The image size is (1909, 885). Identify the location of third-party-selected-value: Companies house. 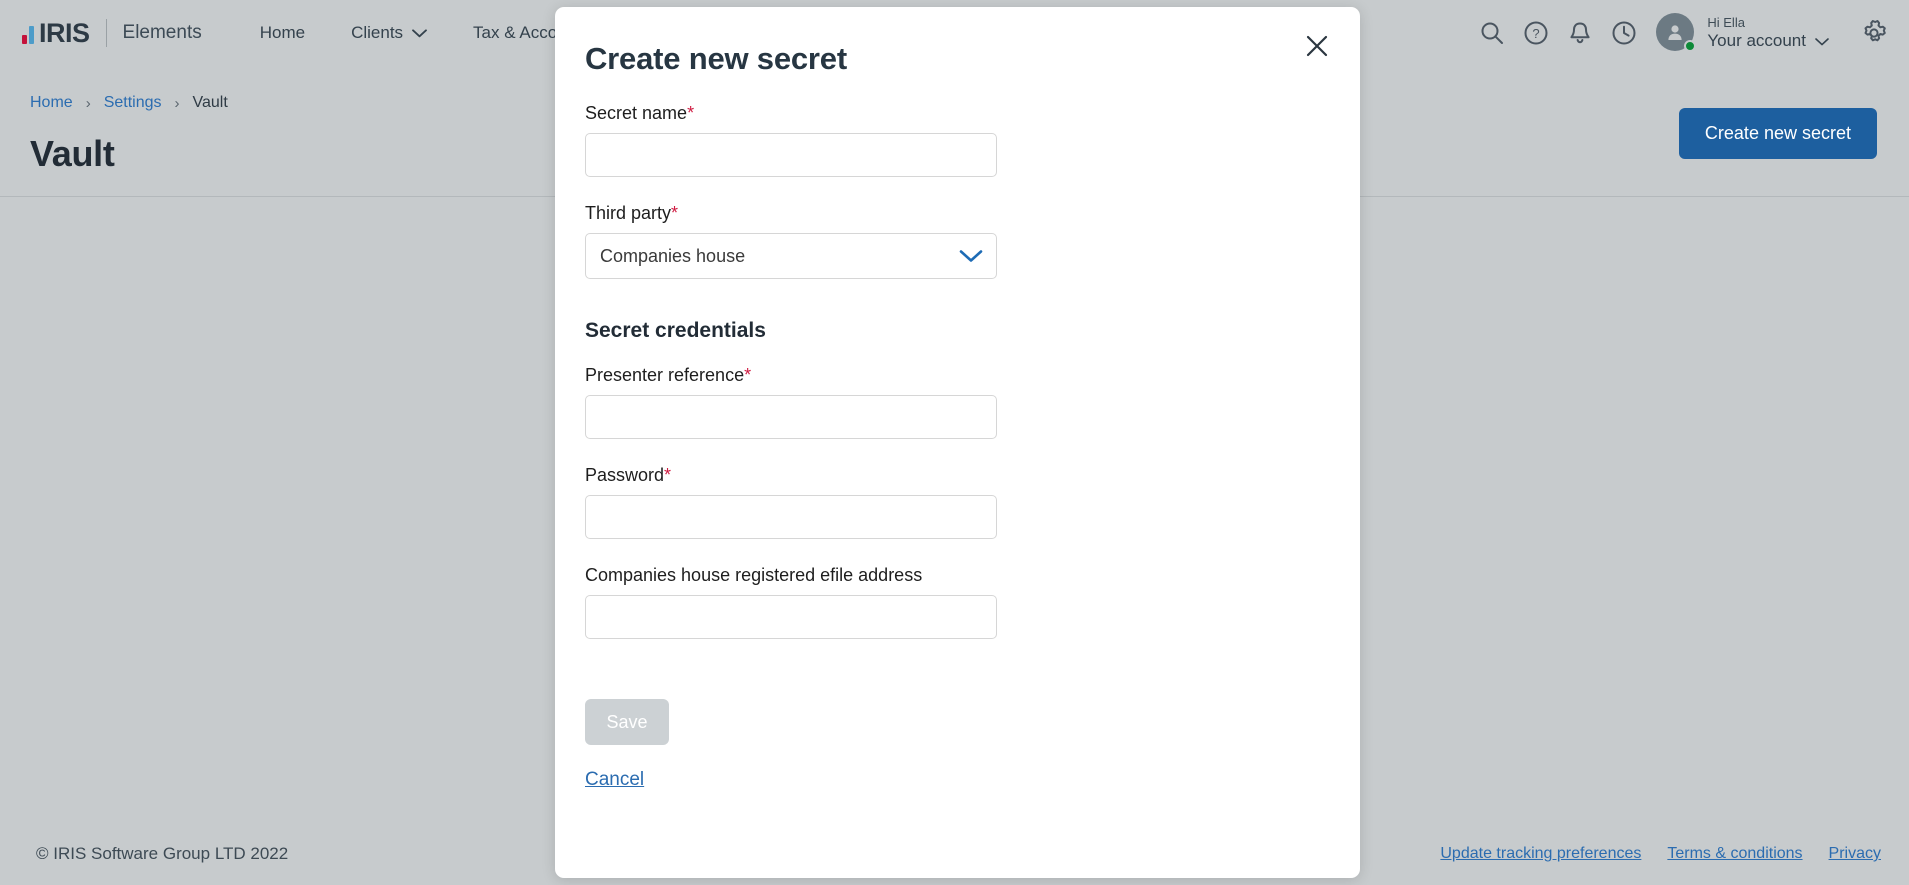
(673, 255).